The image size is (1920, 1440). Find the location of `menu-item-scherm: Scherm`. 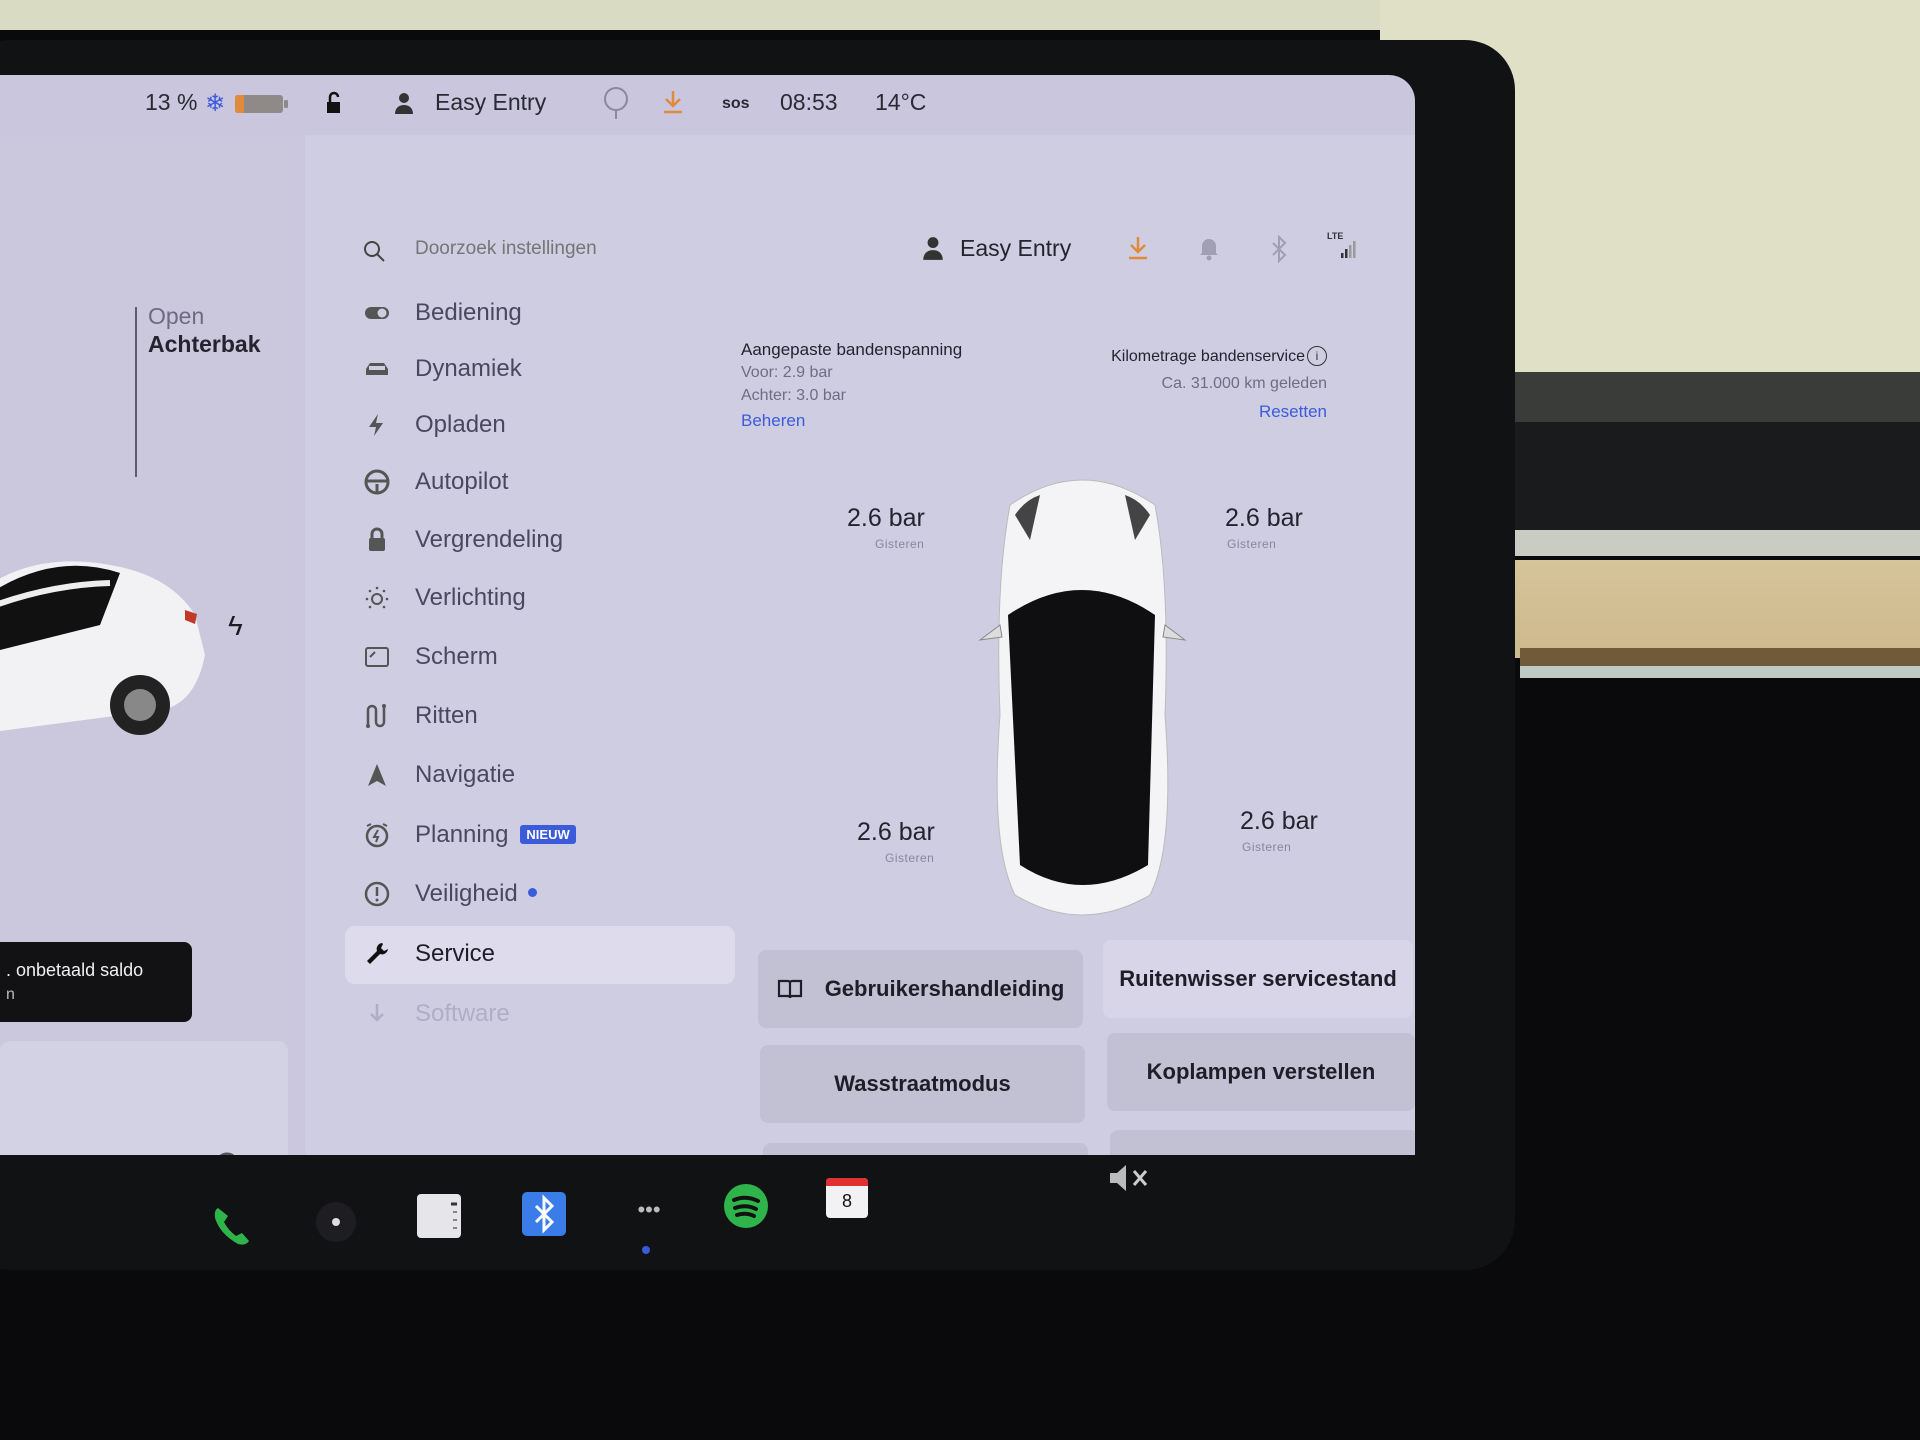

menu-item-scherm: Scherm is located at coordinates (540, 658).